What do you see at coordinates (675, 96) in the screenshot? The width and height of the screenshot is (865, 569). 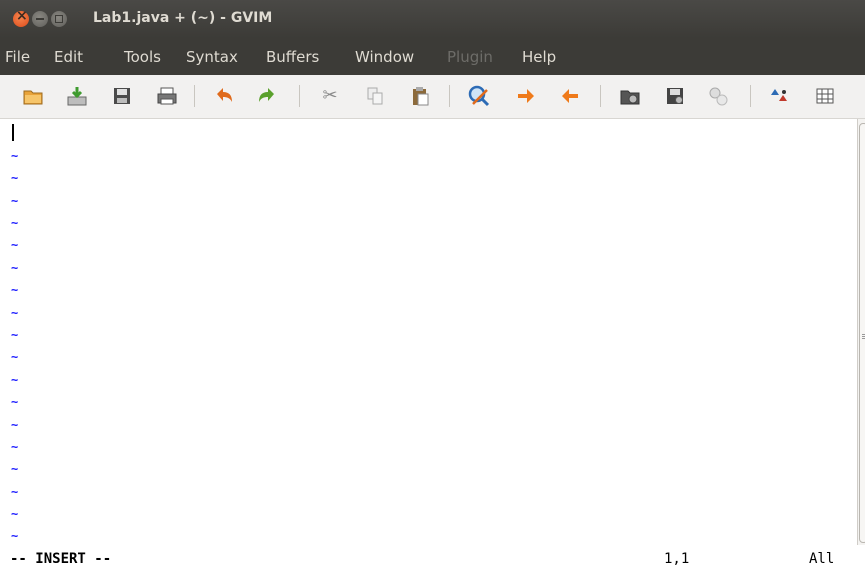 I see `save-session-icon` at bounding box center [675, 96].